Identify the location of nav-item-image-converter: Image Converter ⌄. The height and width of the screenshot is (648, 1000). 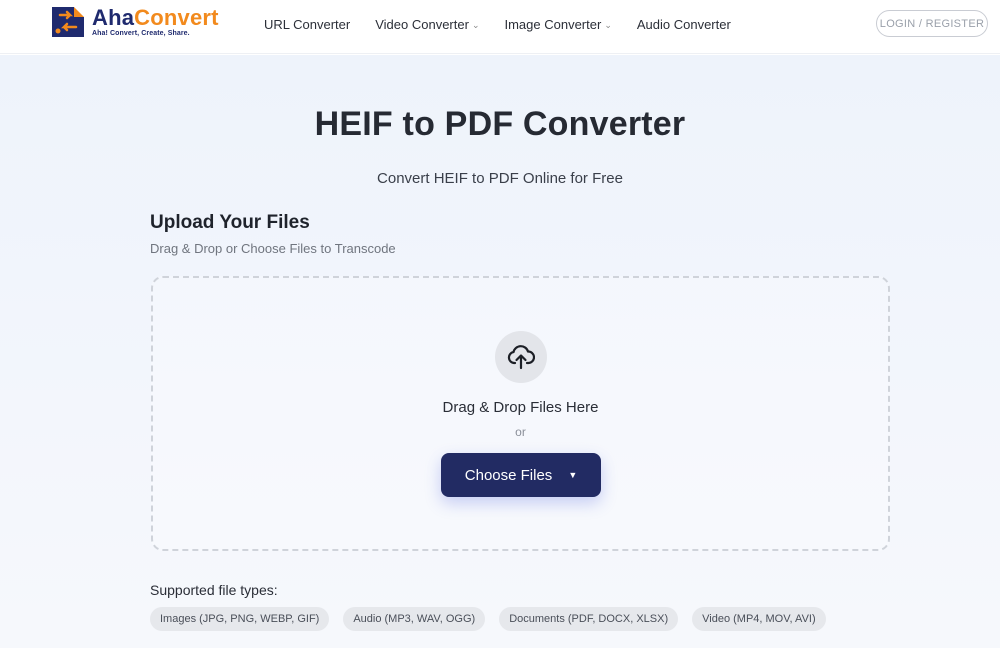
(557, 24).